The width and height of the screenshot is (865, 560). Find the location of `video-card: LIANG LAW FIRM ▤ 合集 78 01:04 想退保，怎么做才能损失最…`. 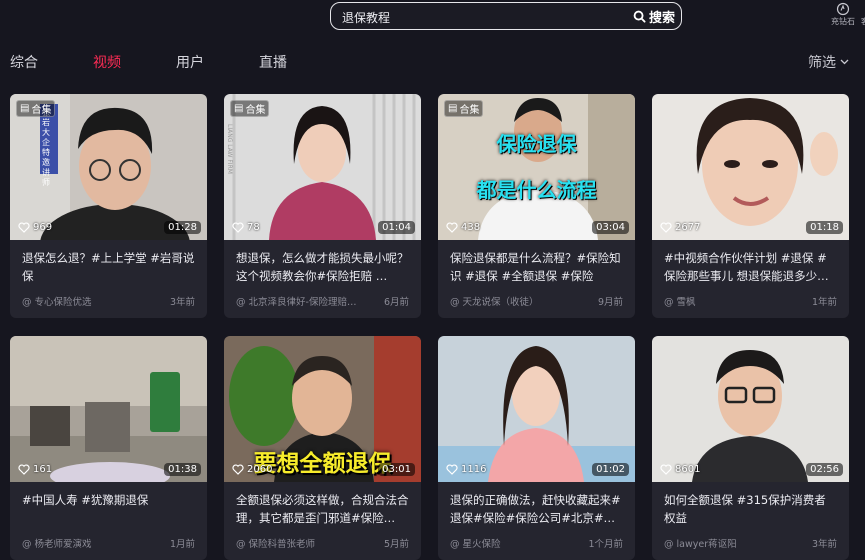

video-card: LIANG LAW FIRM ▤ 合集 78 01:04 想退保，怎么做才能损失最… is located at coordinates (322, 206).